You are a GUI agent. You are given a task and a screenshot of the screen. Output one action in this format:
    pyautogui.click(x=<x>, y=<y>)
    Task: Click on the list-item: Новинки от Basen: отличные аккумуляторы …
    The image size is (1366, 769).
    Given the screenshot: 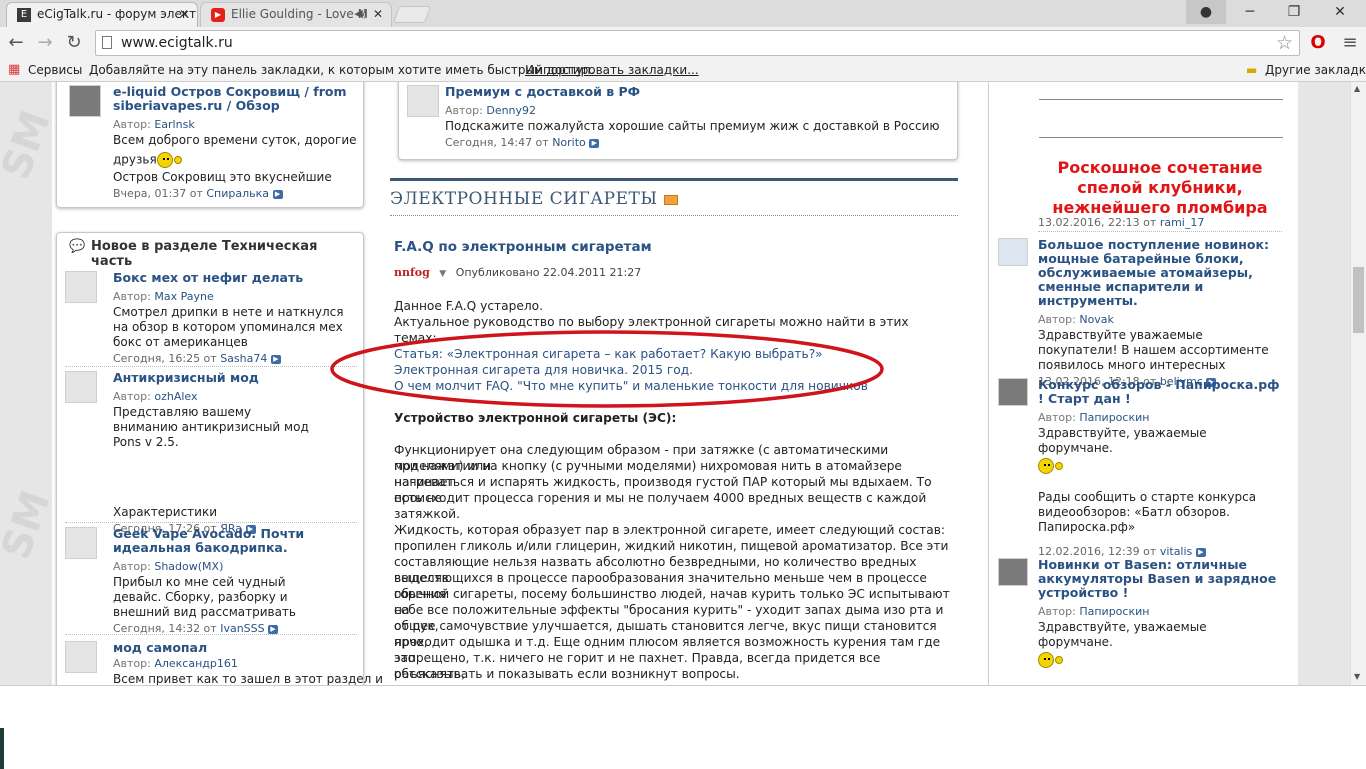 What is the action you would take?
    pyautogui.click(x=1140, y=613)
    